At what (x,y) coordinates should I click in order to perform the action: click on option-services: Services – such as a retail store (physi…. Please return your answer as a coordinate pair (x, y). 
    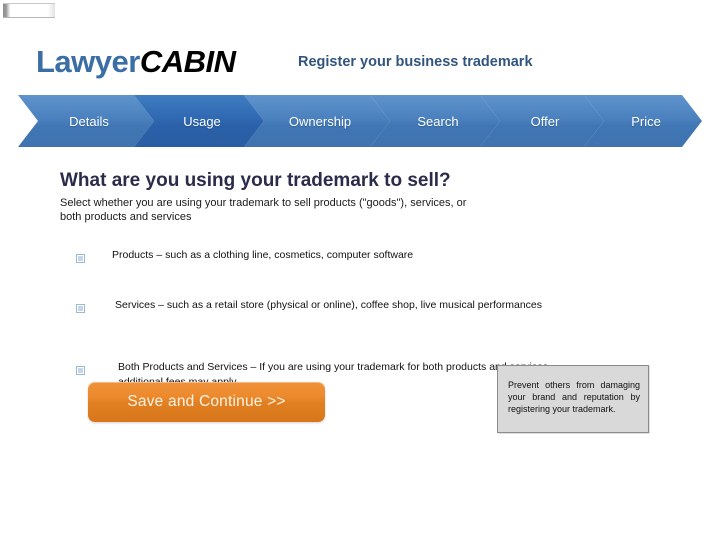
    Looking at the image, I should click on (360, 318).